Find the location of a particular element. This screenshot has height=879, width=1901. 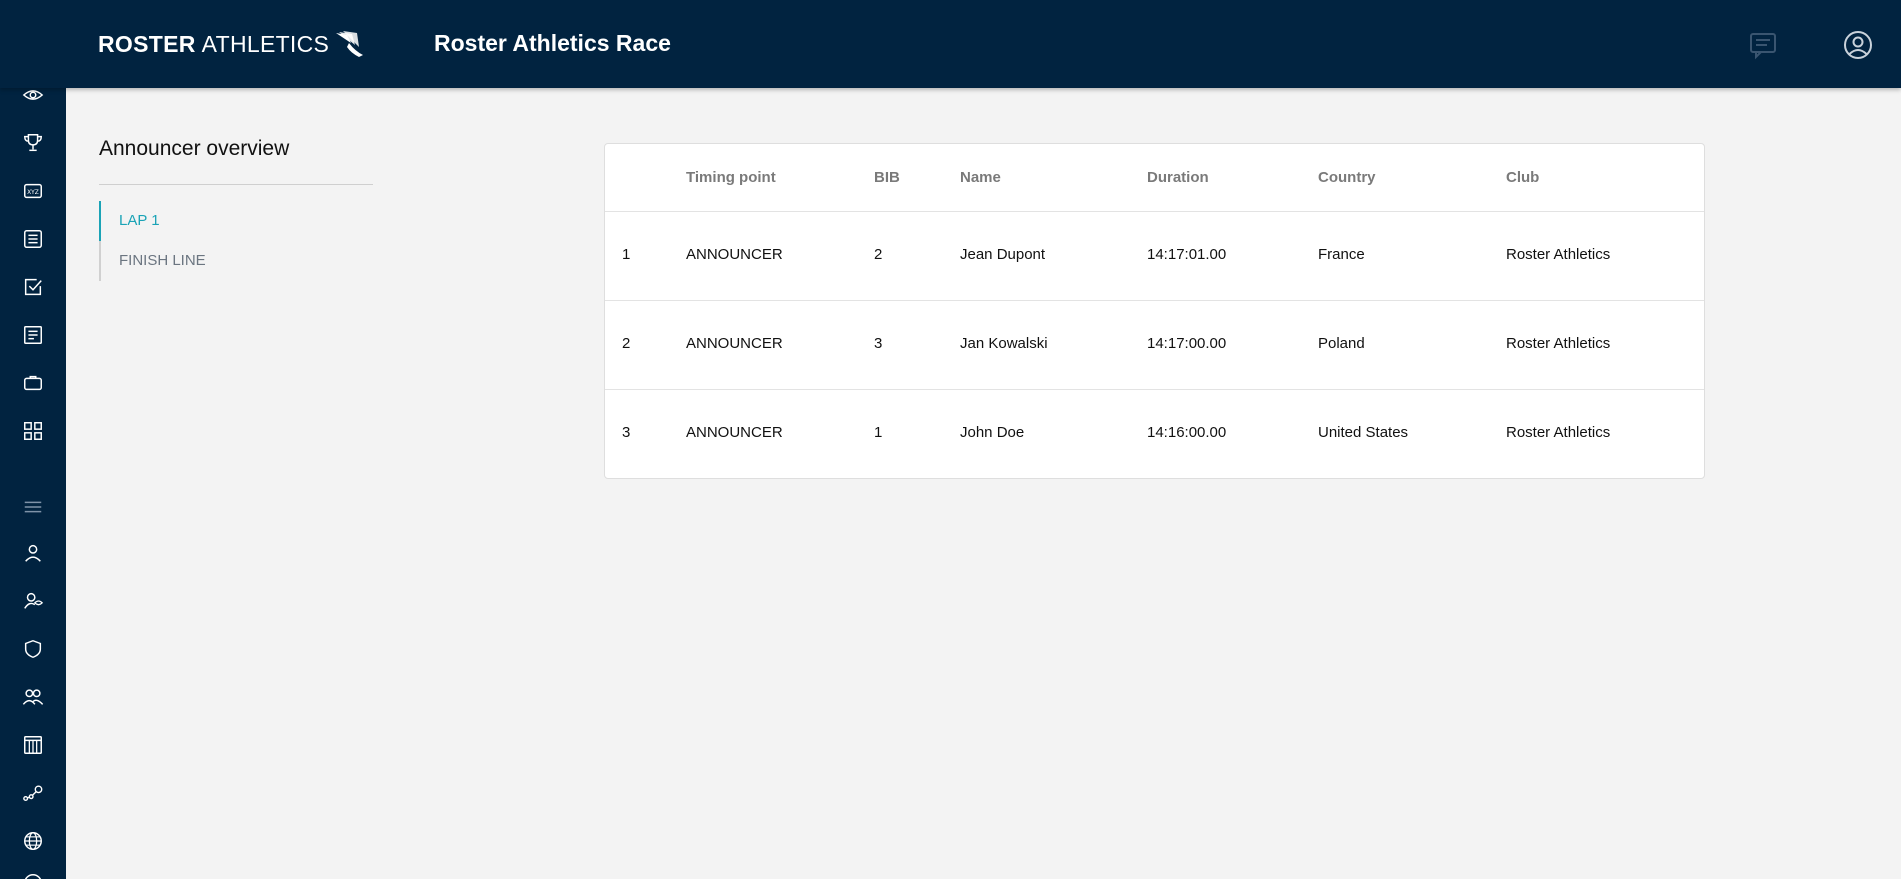

person-icon is located at coordinates (33, 553).